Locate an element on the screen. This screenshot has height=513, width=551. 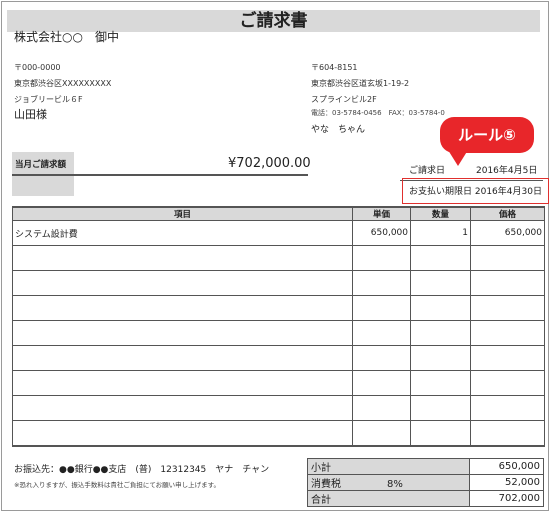
recipient-address: 東京都渋谷区XXXXXXXXX is located at coordinates (63, 83).